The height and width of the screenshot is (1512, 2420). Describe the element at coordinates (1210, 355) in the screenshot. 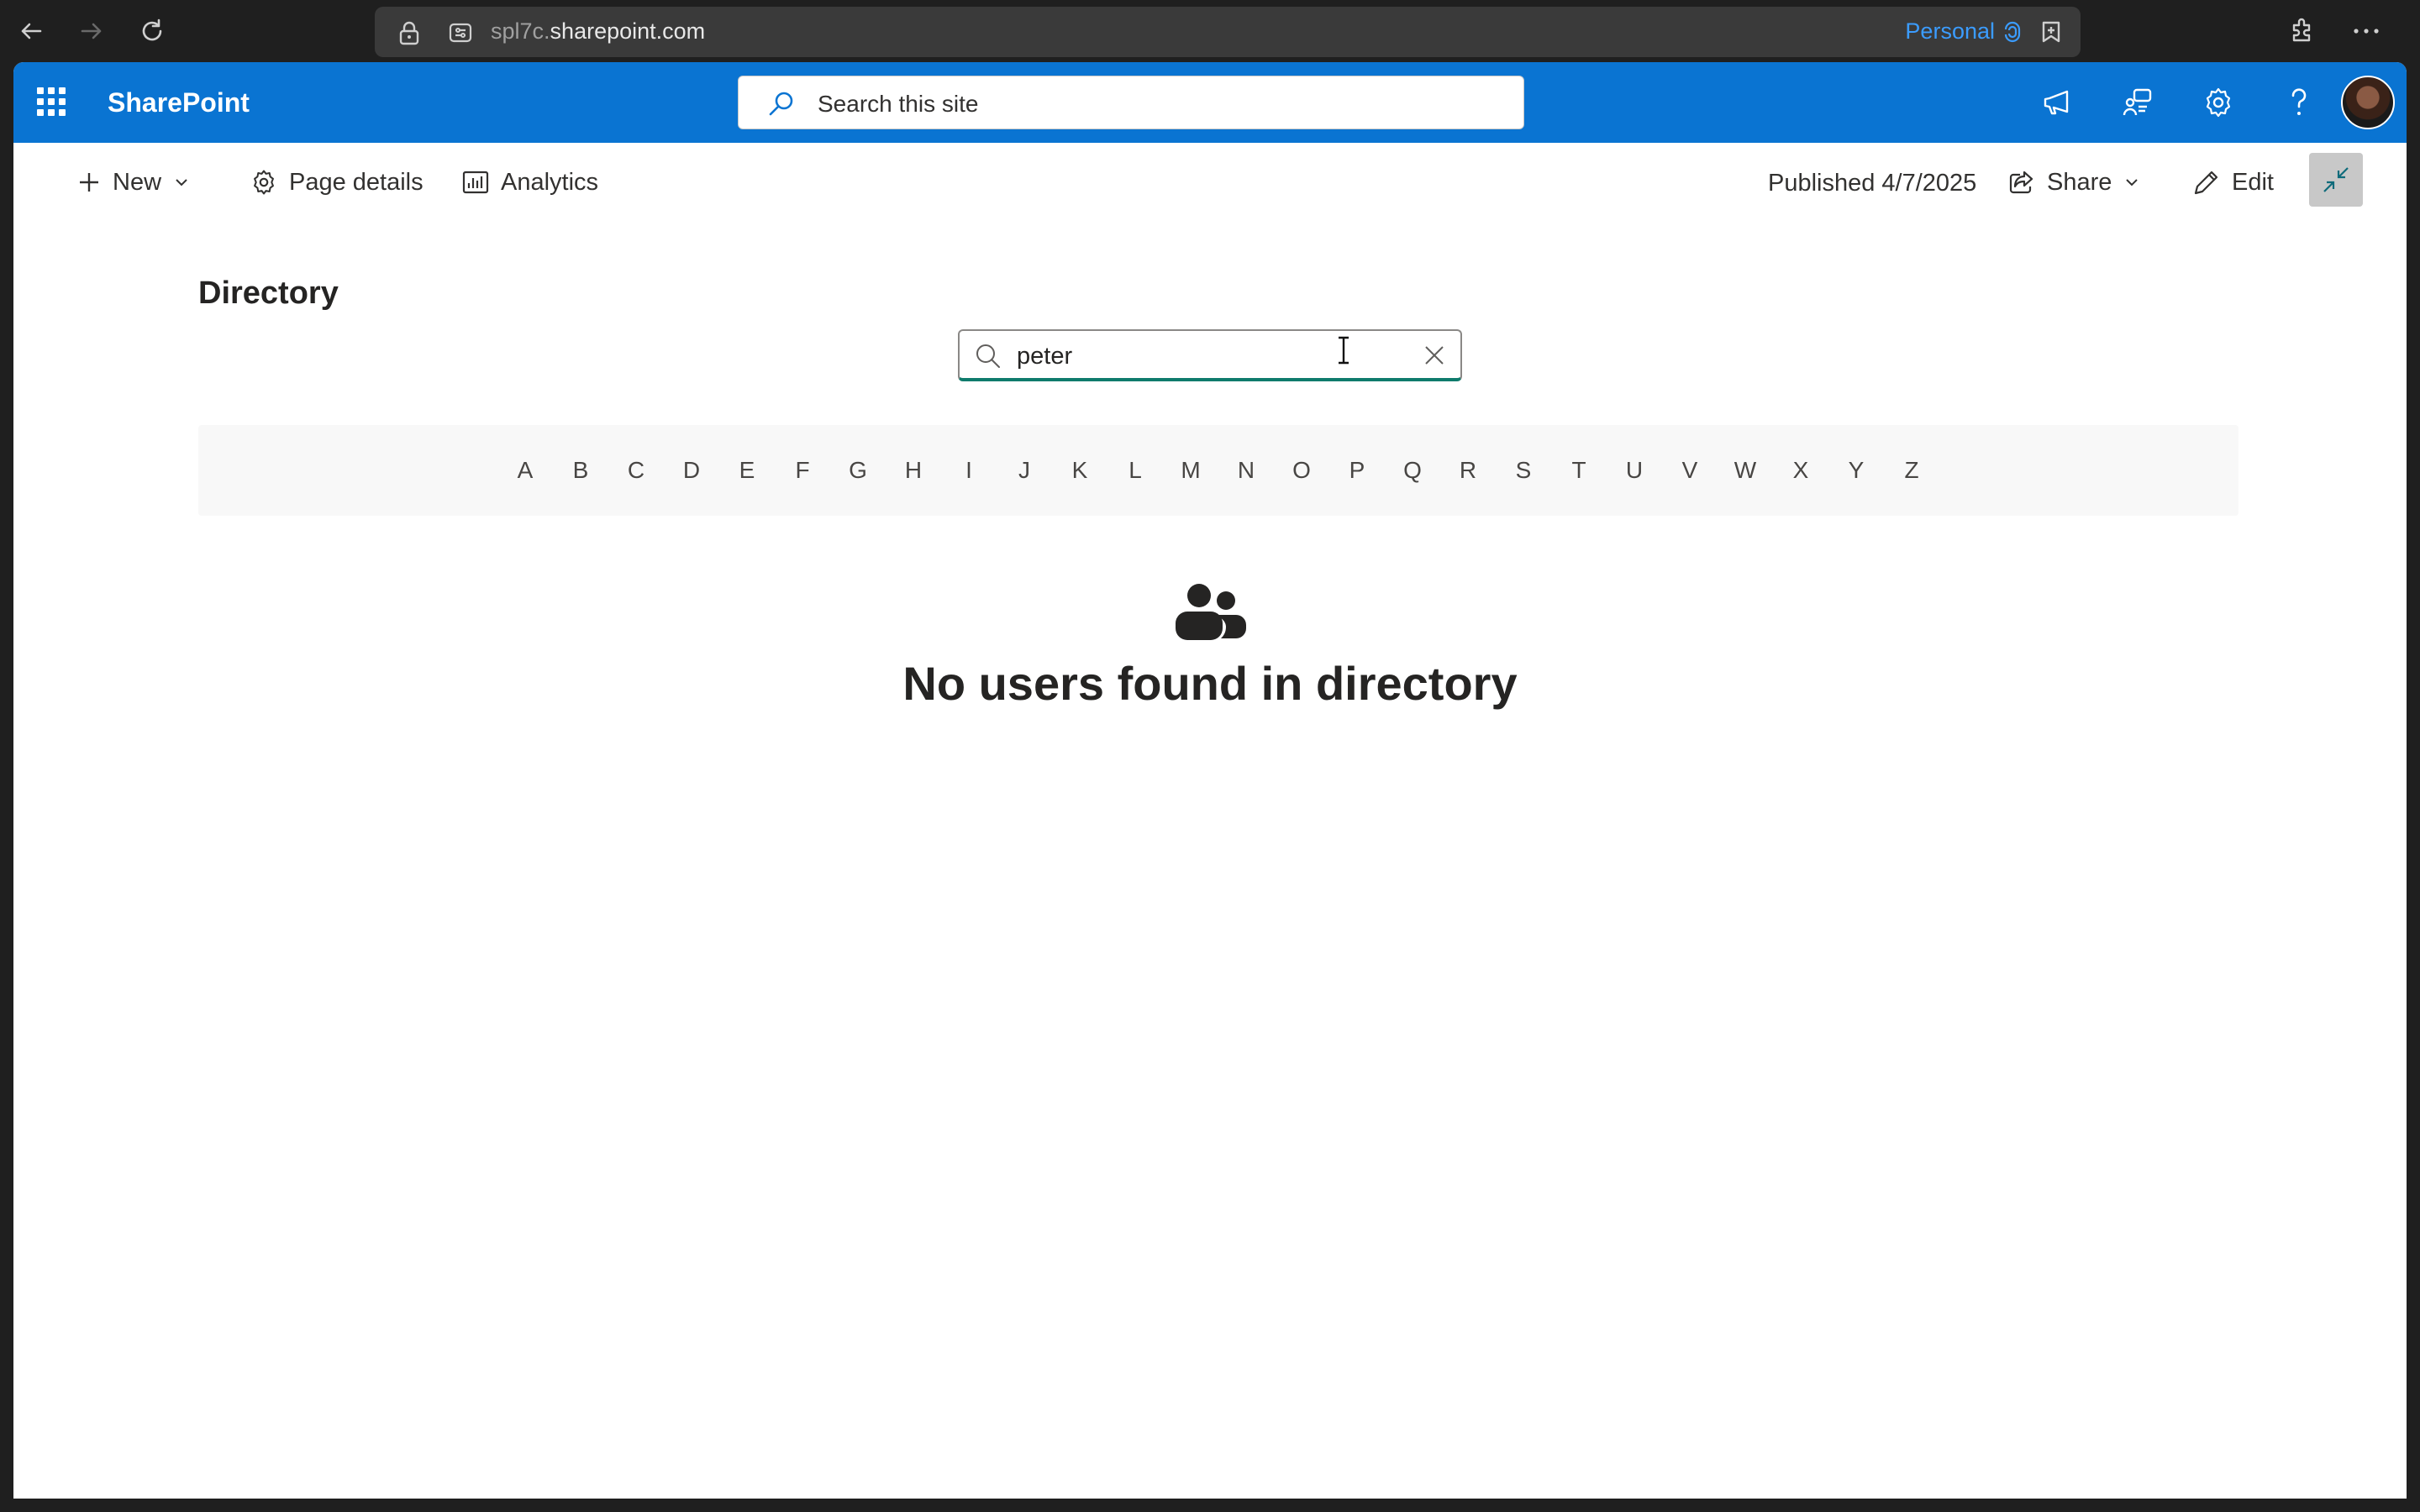

I see `directory-search-input: peter` at that location.